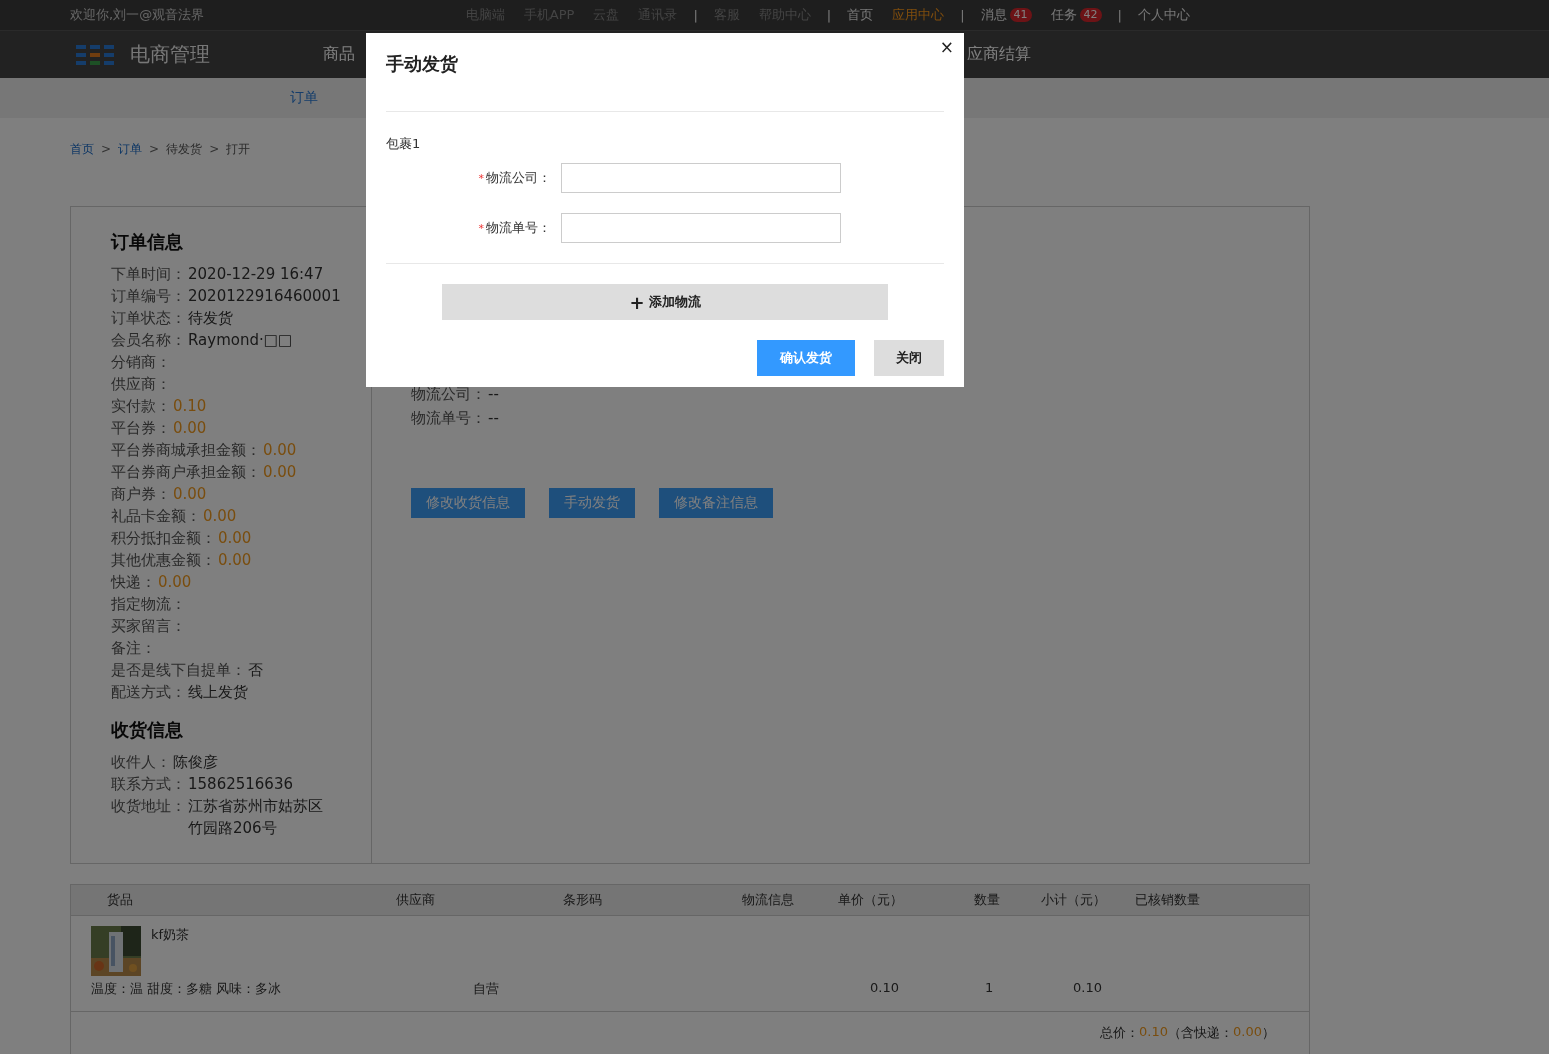  Describe the element at coordinates (637, 302) in the screenshot. I see `plus-icon: +` at that location.